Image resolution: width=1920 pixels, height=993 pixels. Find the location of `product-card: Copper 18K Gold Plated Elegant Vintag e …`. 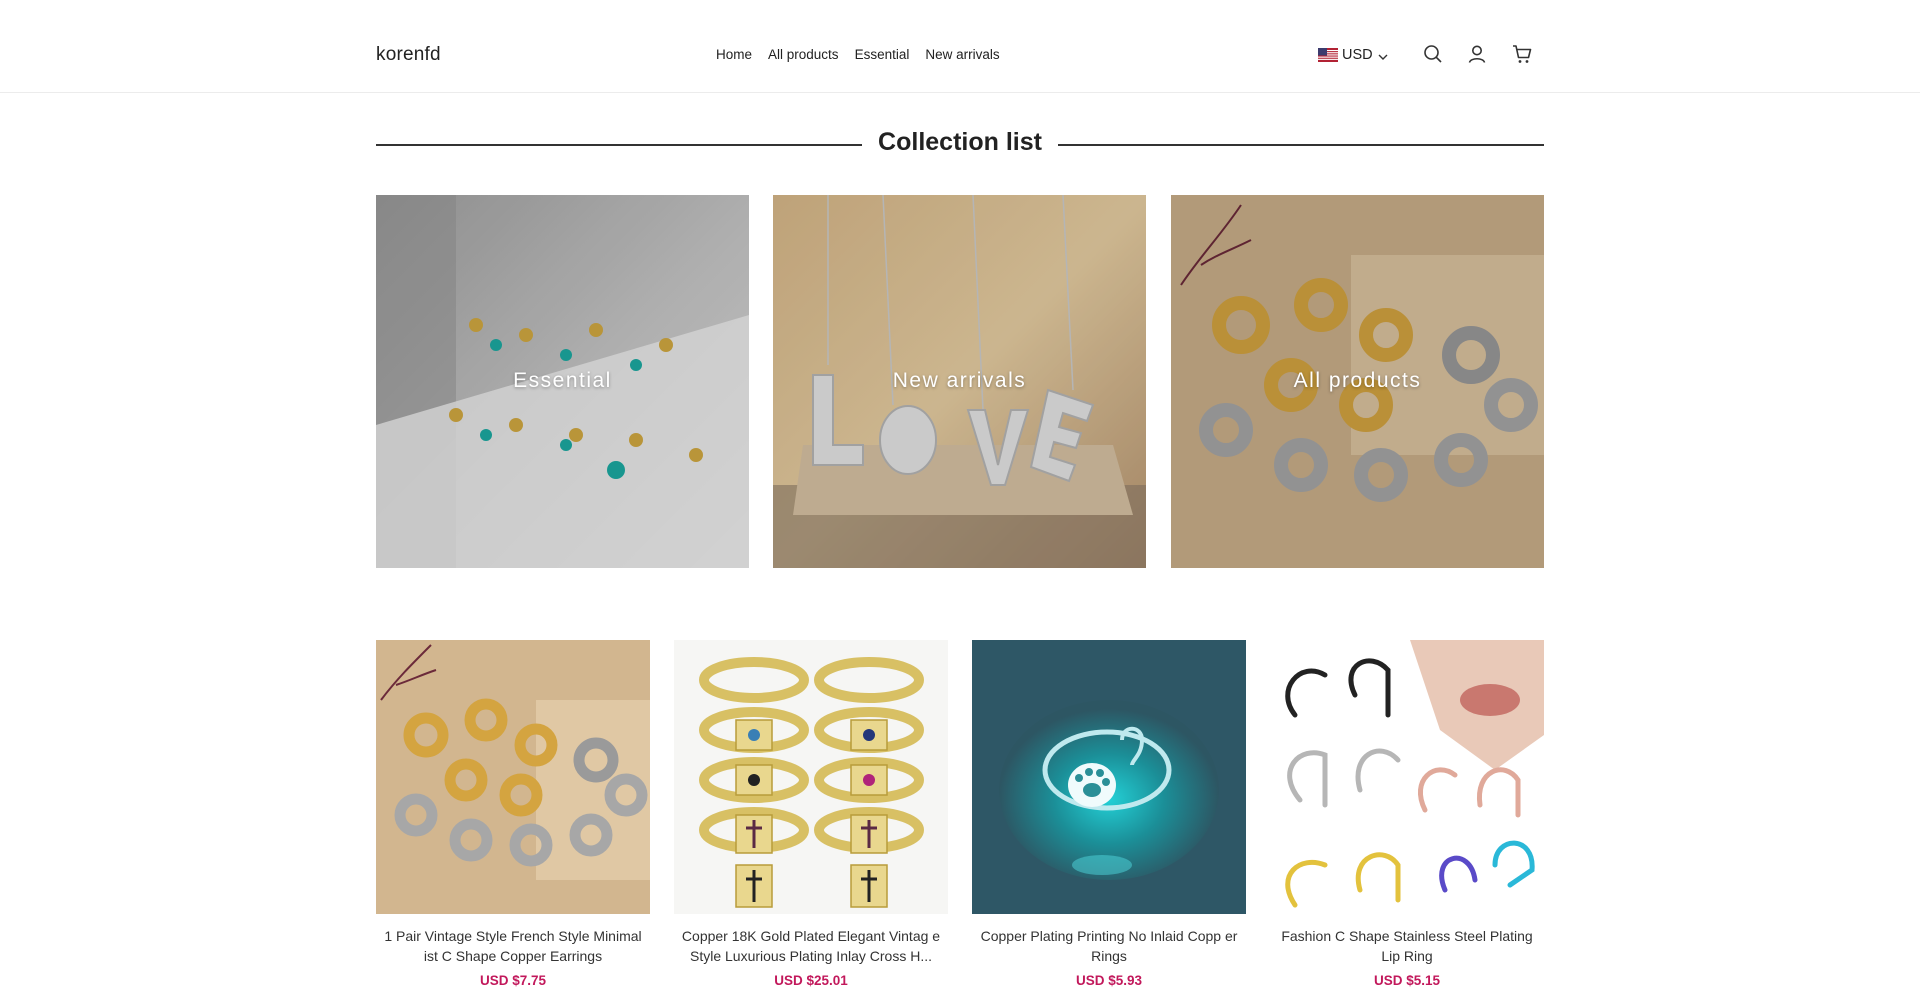

product-card: Copper 18K Gold Plated Elegant Vintag e … is located at coordinates (811, 814).